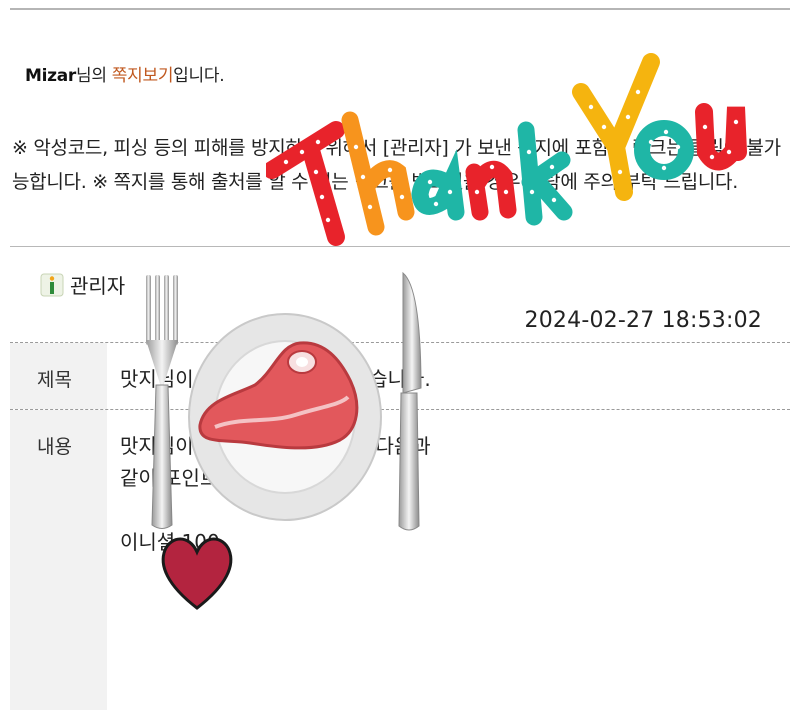  I want to click on admin-badge-icon, so click(52, 284).